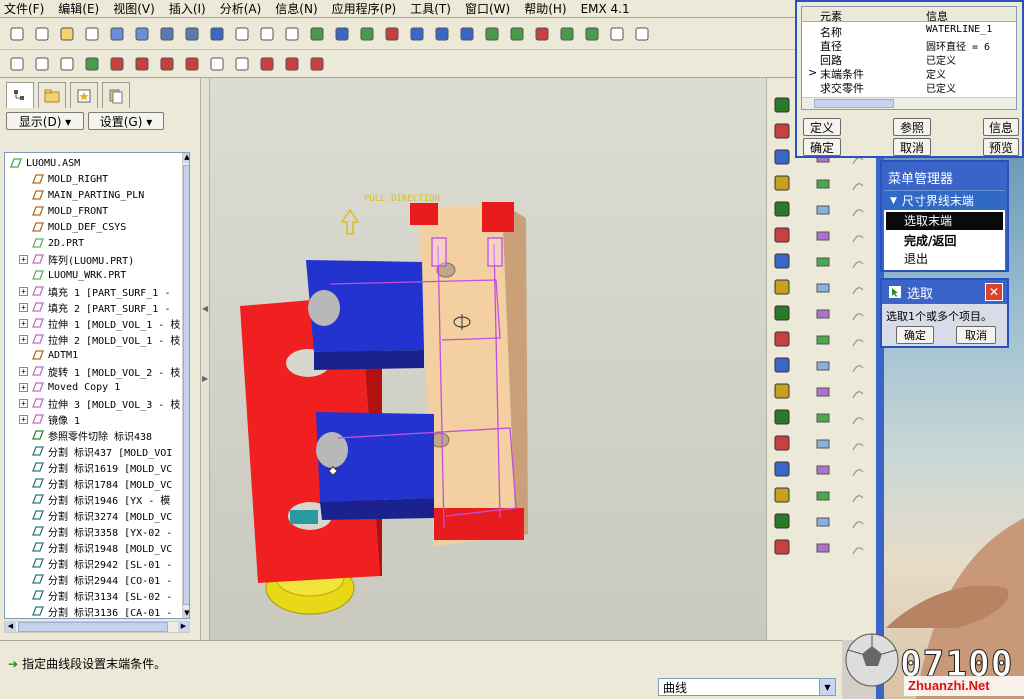 The height and width of the screenshot is (699, 1024). Describe the element at coordinates (912, 127) in the screenshot. I see `references-button: 参照` at that location.